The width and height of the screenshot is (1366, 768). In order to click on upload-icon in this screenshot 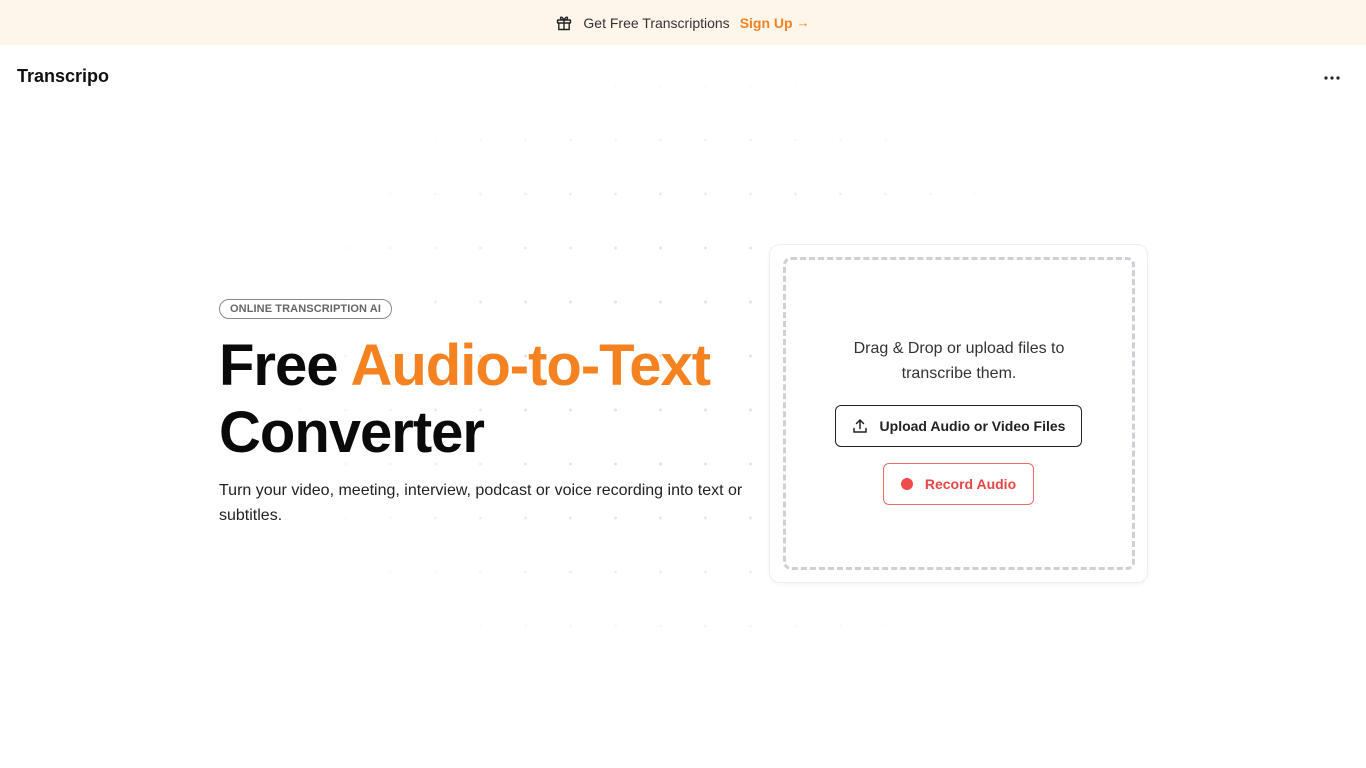, I will do `click(860, 426)`.